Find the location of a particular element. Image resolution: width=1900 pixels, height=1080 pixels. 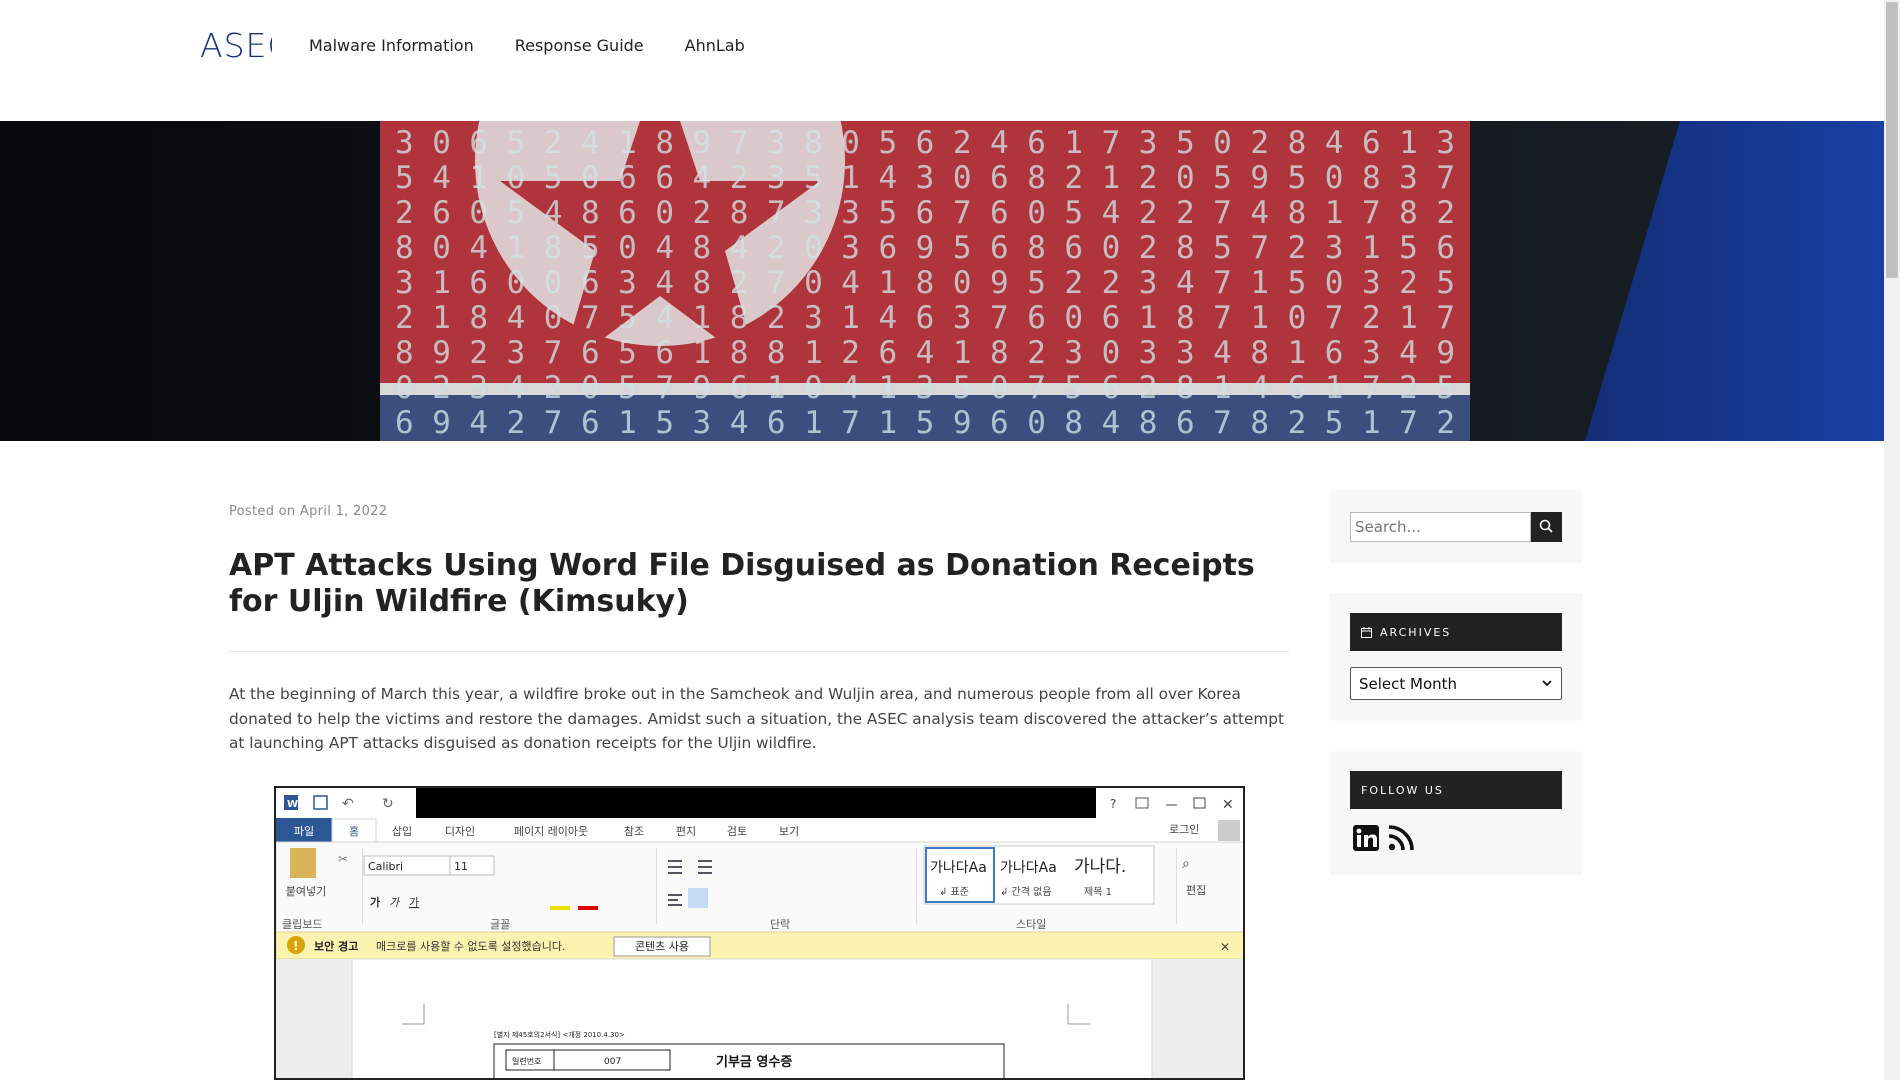

rss-icon is located at coordinates (1401, 838).